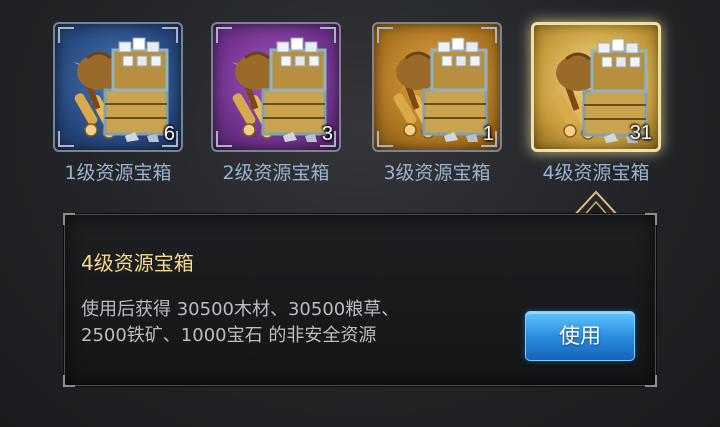 This screenshot has height=427, width=720. What do you see at coordinates (640, 133) in the screenshot?
I see `item-count: 31` at bounding box center [640, 133].